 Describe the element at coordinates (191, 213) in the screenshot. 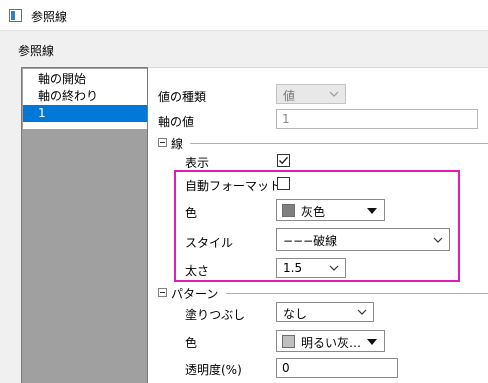

I see `line-color-label: 色` at that location.